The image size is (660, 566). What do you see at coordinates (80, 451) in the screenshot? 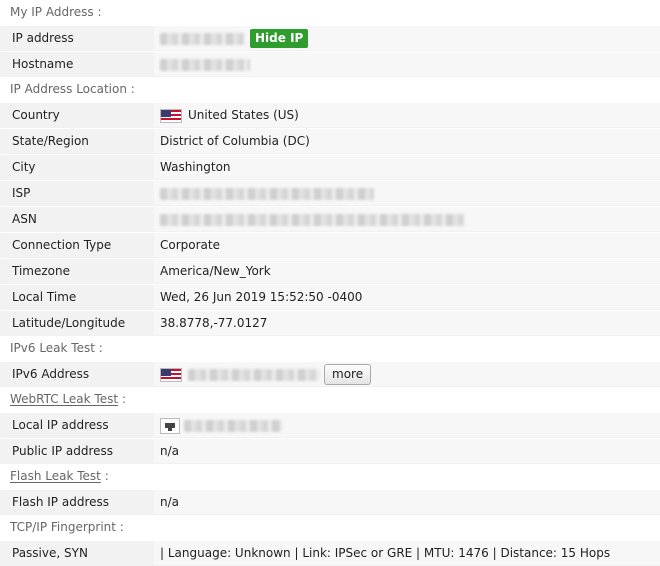
I see `public-ip-label: Public IP address` at bounding box center [80, 451].